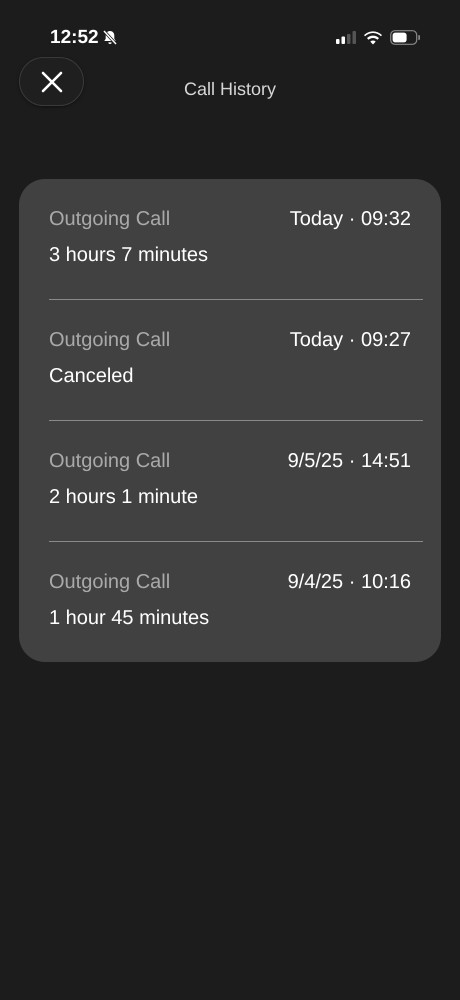 Image resolution: width=460 pixels, height=1000 pixels. What do you see at coordinates (350, 219) in the screenshot?
I see `call-time: Today · 09:32` at bounding box center [350, 219].